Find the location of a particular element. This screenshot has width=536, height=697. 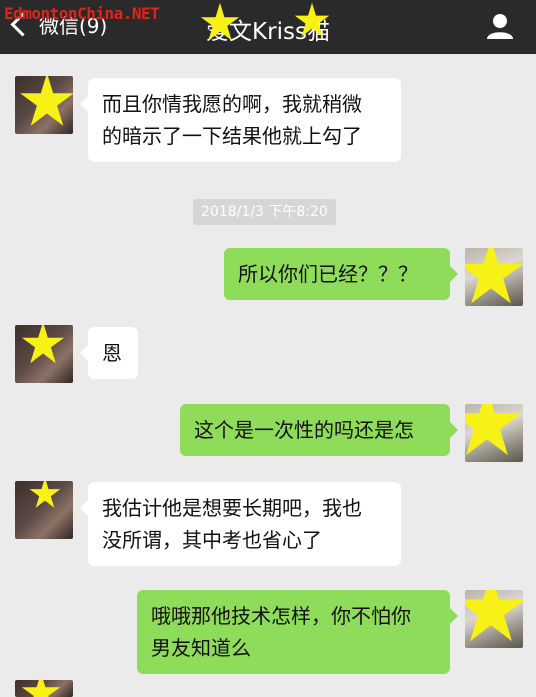

message-text-line: 没所谓，其中考也省心了 is located at coordinates (212, 540).